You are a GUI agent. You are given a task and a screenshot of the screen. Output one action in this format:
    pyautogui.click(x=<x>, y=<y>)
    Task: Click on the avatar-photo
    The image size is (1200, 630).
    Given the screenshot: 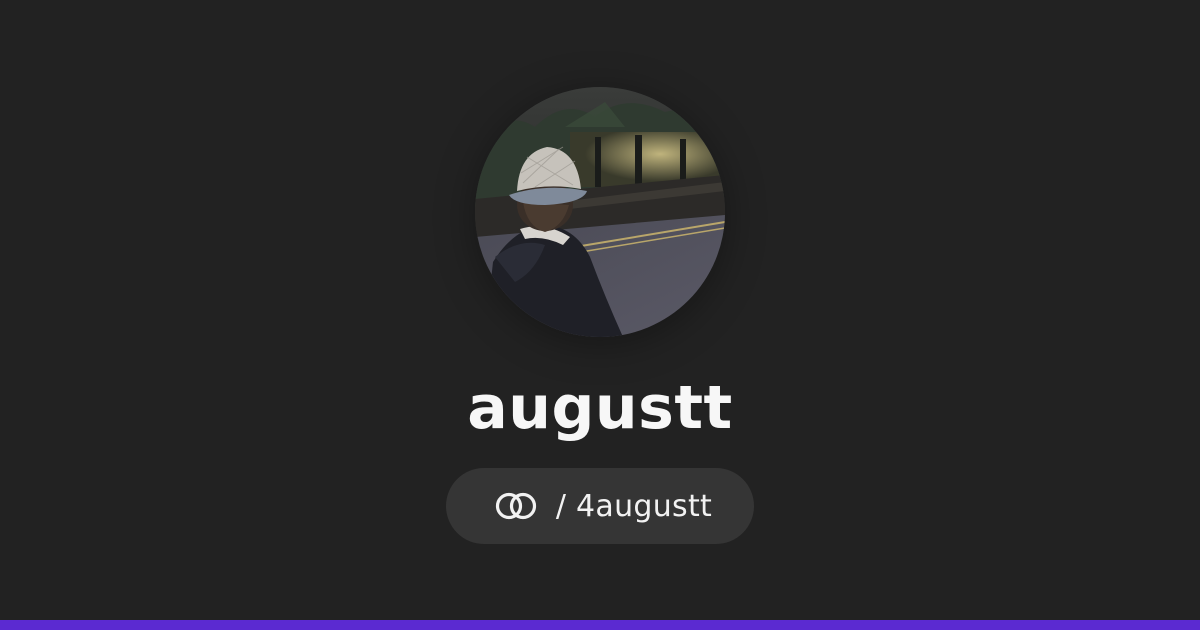 What is the action you would take?
    pyautogui.click(x=600, y=212)
    